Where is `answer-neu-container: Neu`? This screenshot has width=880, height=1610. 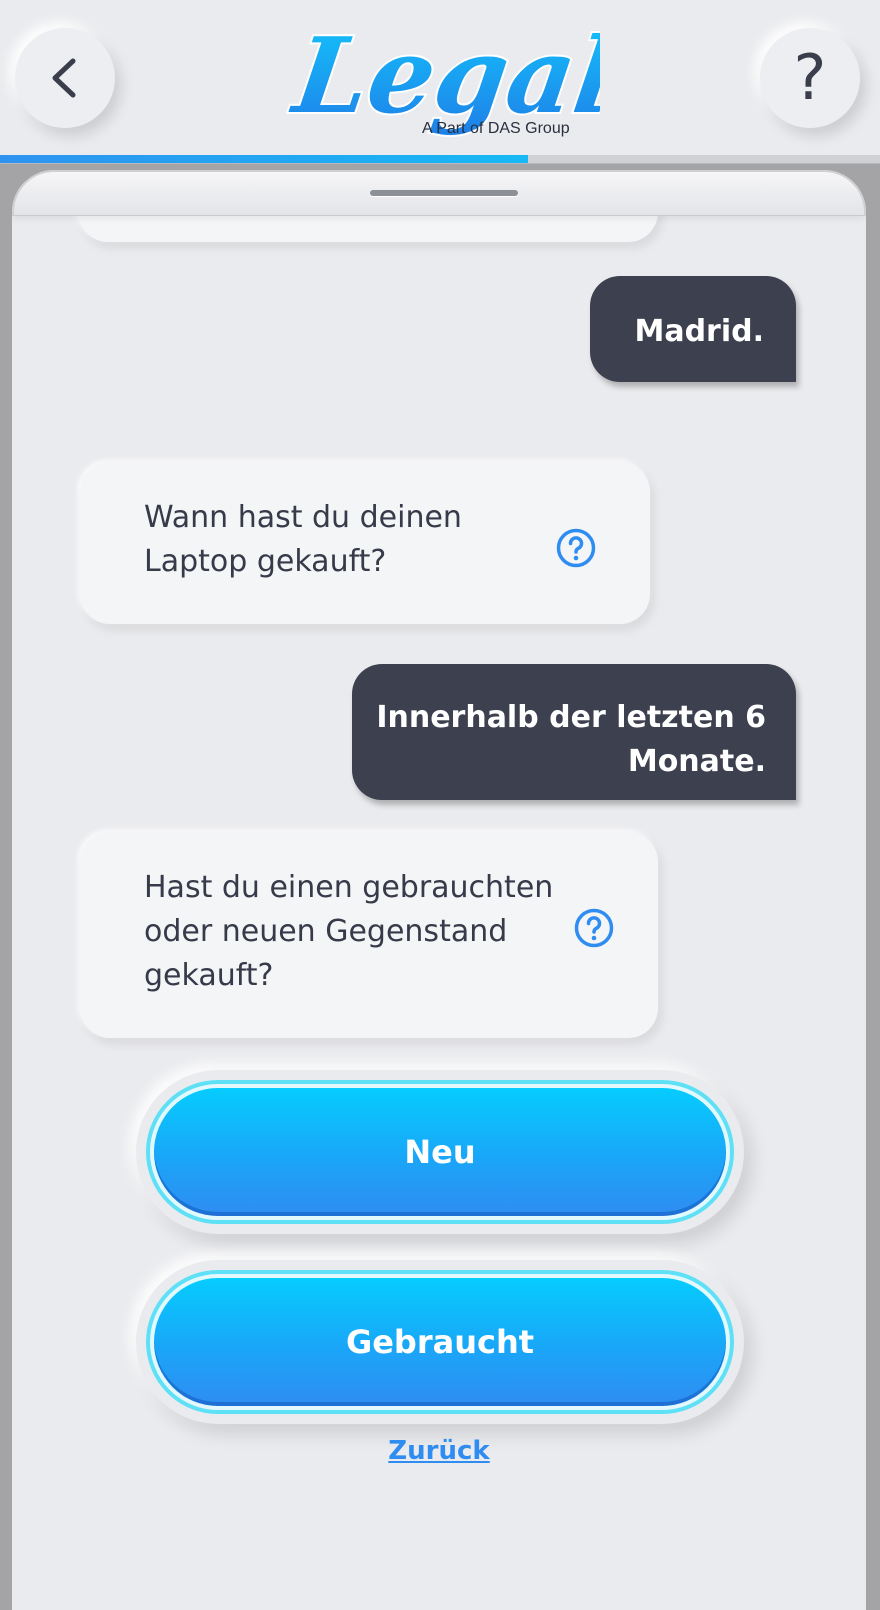 answer-neu-container: Neu is located at coordinates (440, 1152).